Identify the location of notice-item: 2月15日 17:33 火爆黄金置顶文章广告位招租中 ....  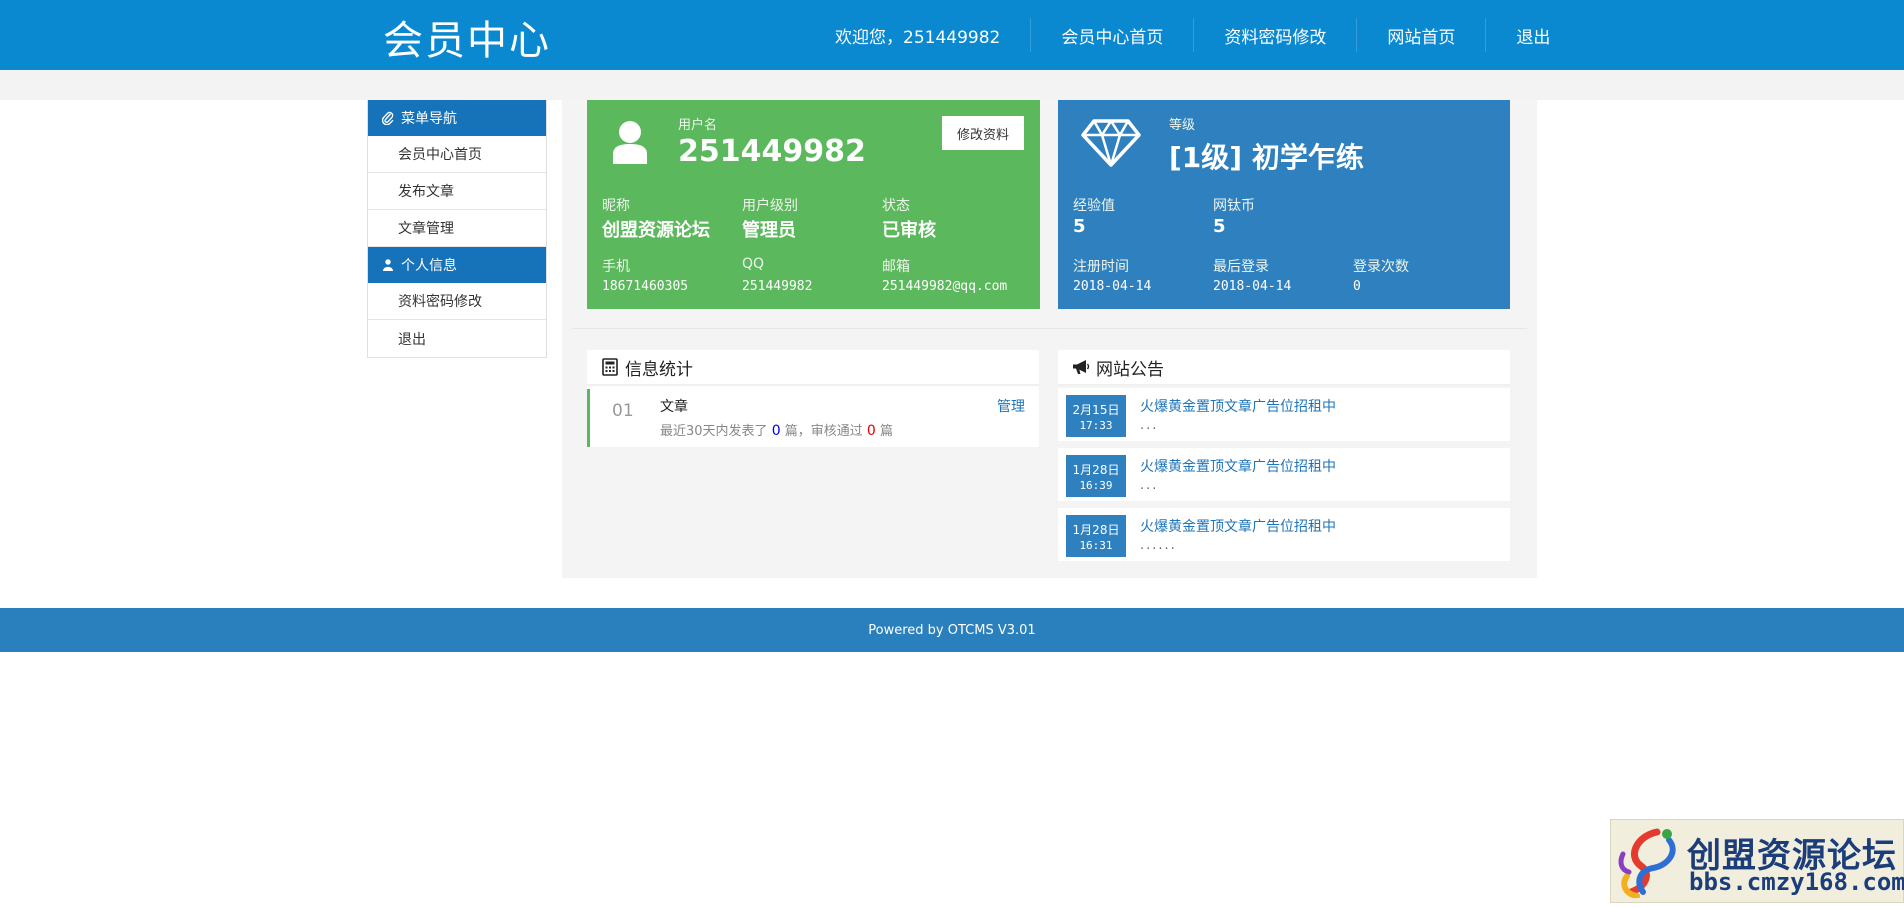
(1284, 416).